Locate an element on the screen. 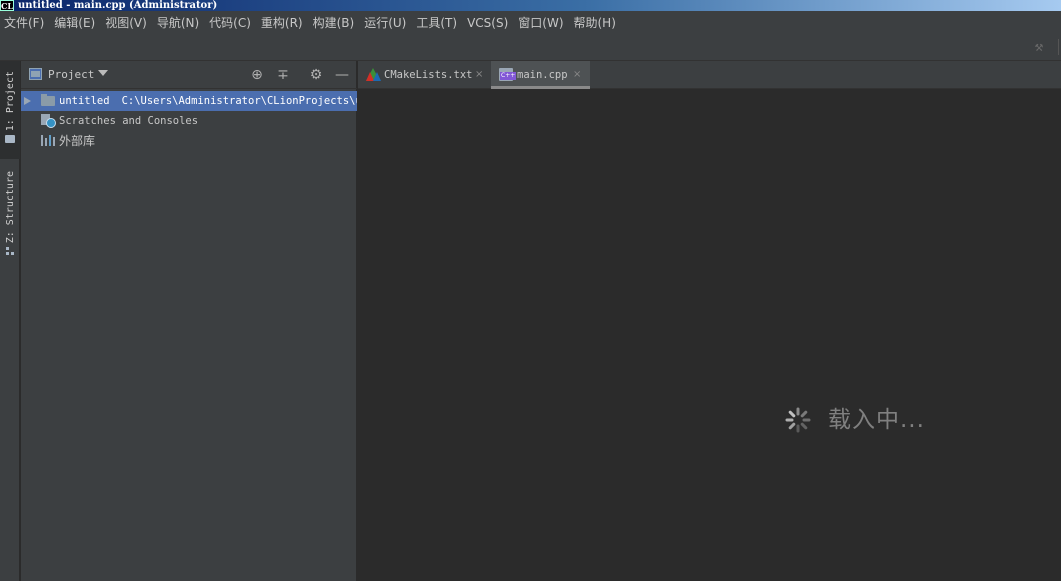  menu-run: 运行(U) is located at coordinates (385, 23).